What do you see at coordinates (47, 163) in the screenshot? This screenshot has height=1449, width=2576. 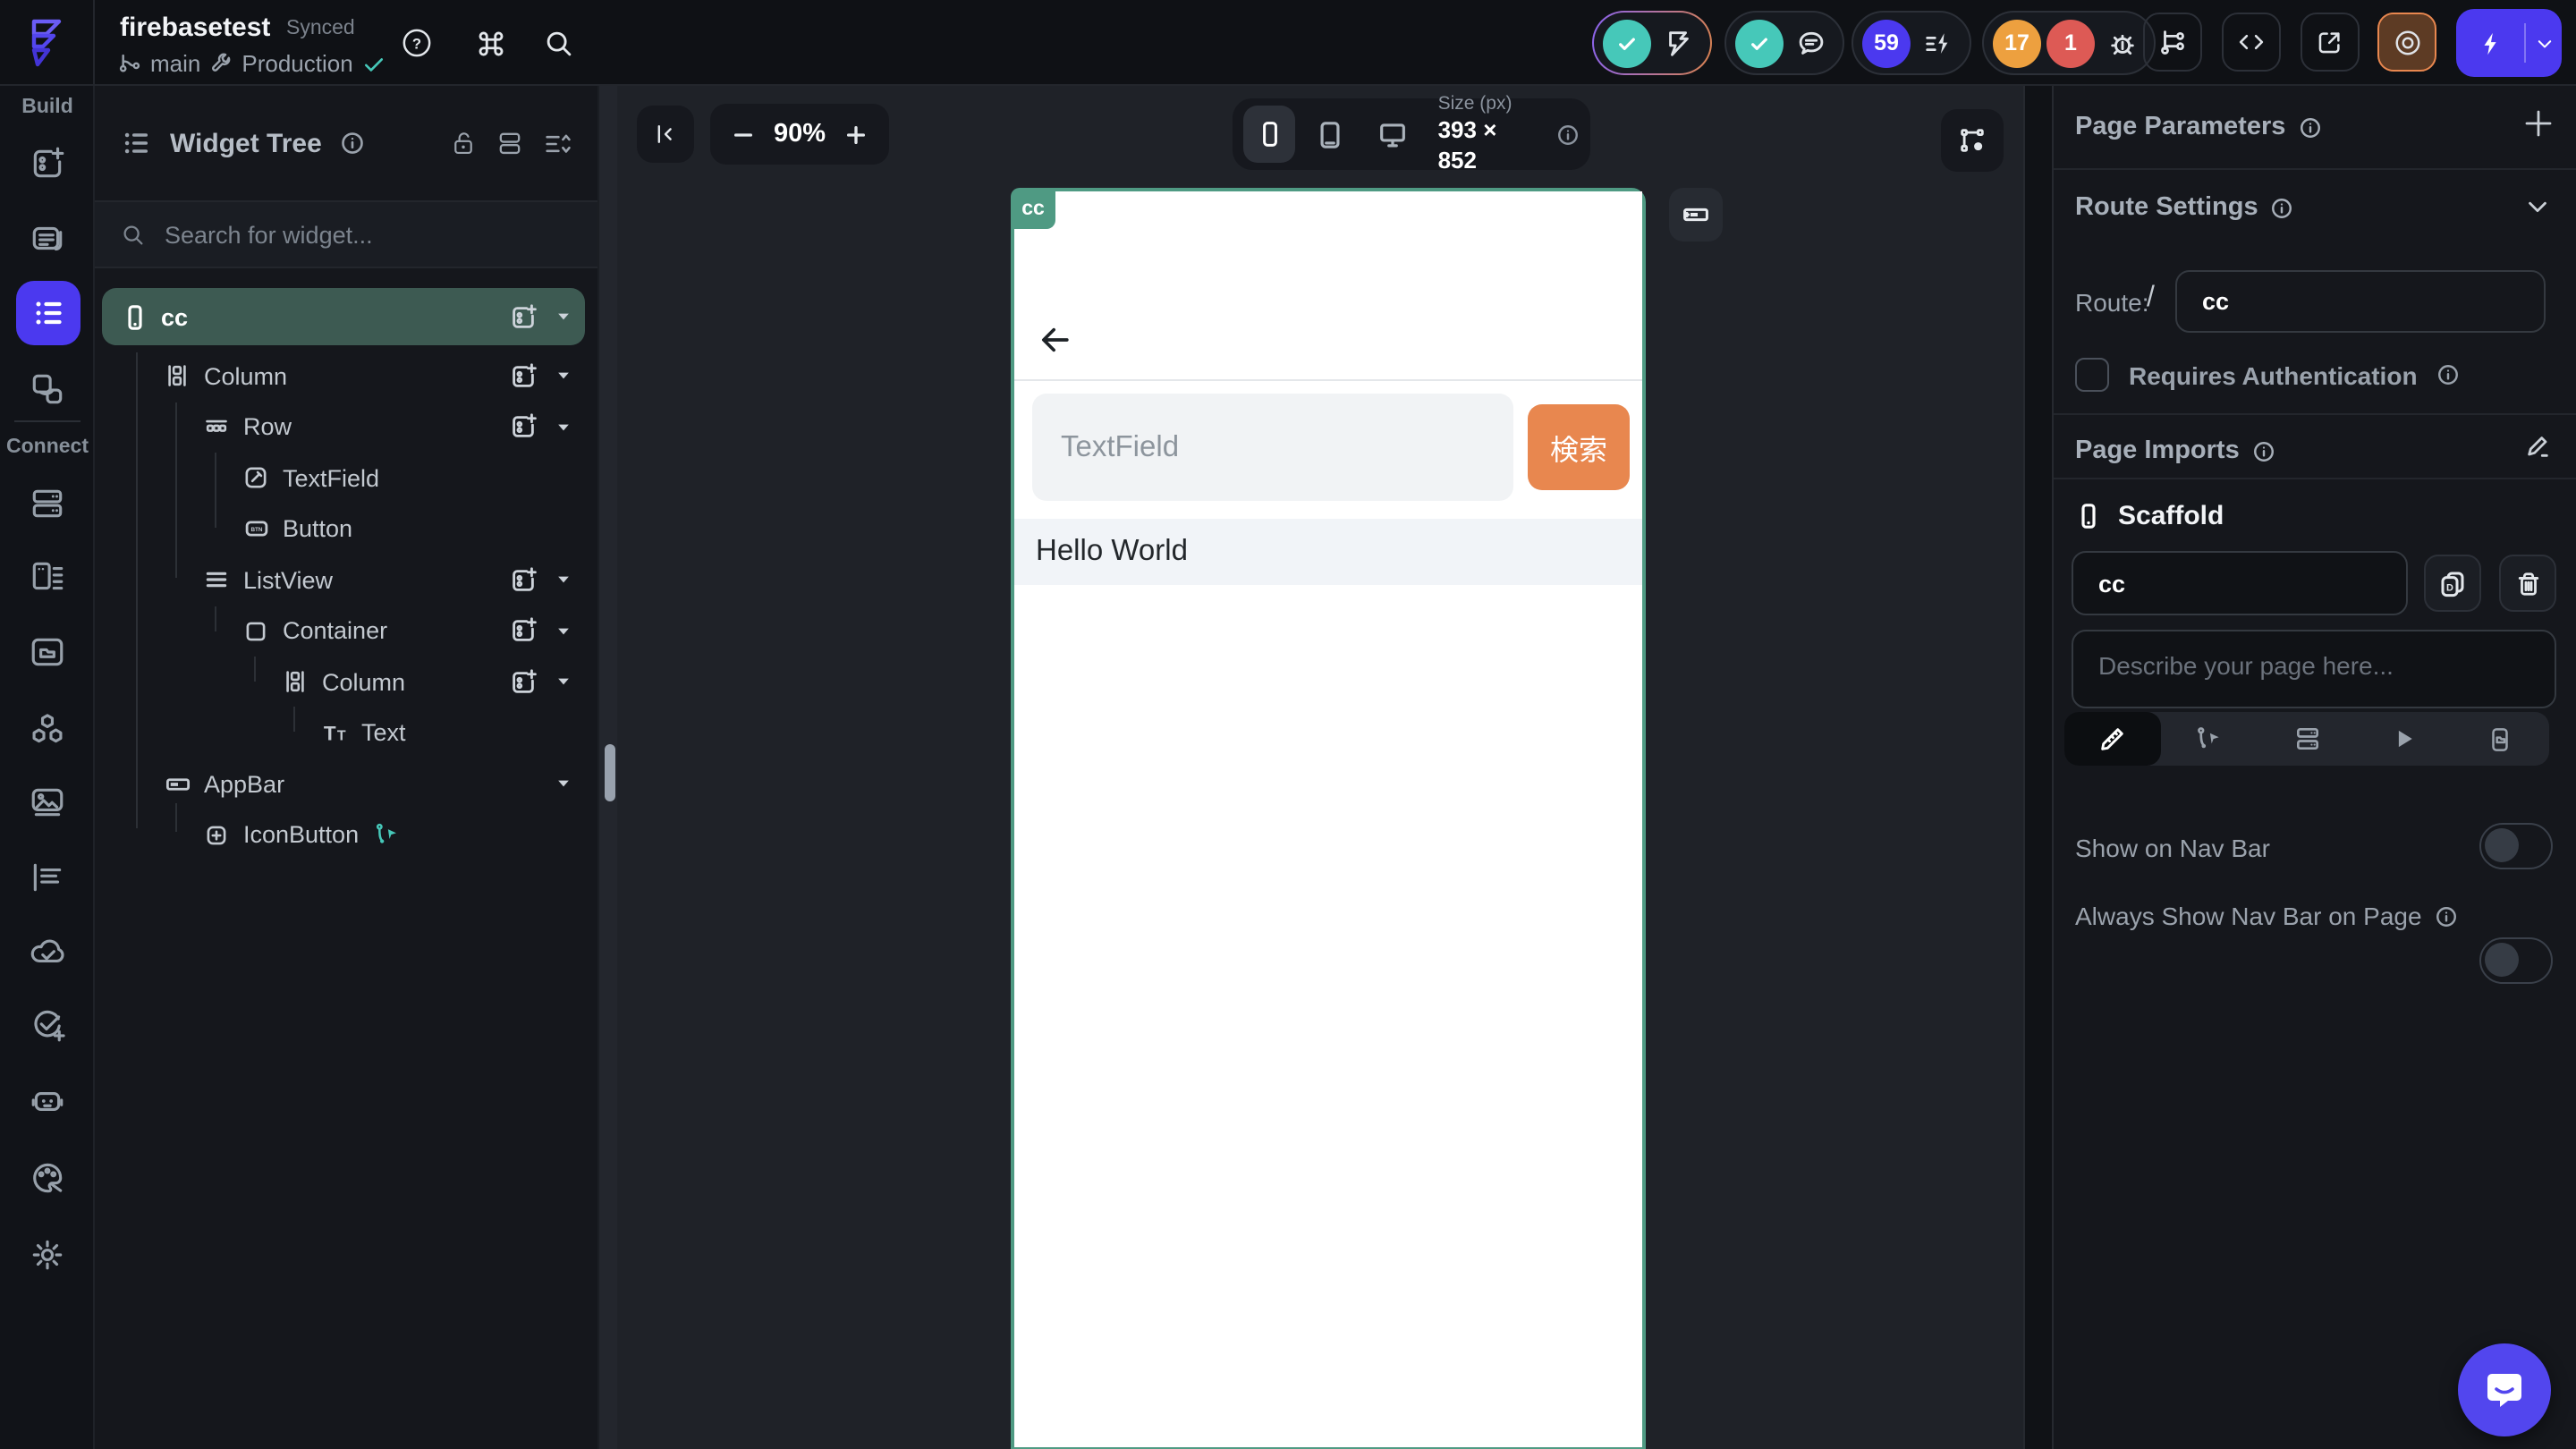 I see `sidebar-item-dashboard` at bounding box center [47, 163].